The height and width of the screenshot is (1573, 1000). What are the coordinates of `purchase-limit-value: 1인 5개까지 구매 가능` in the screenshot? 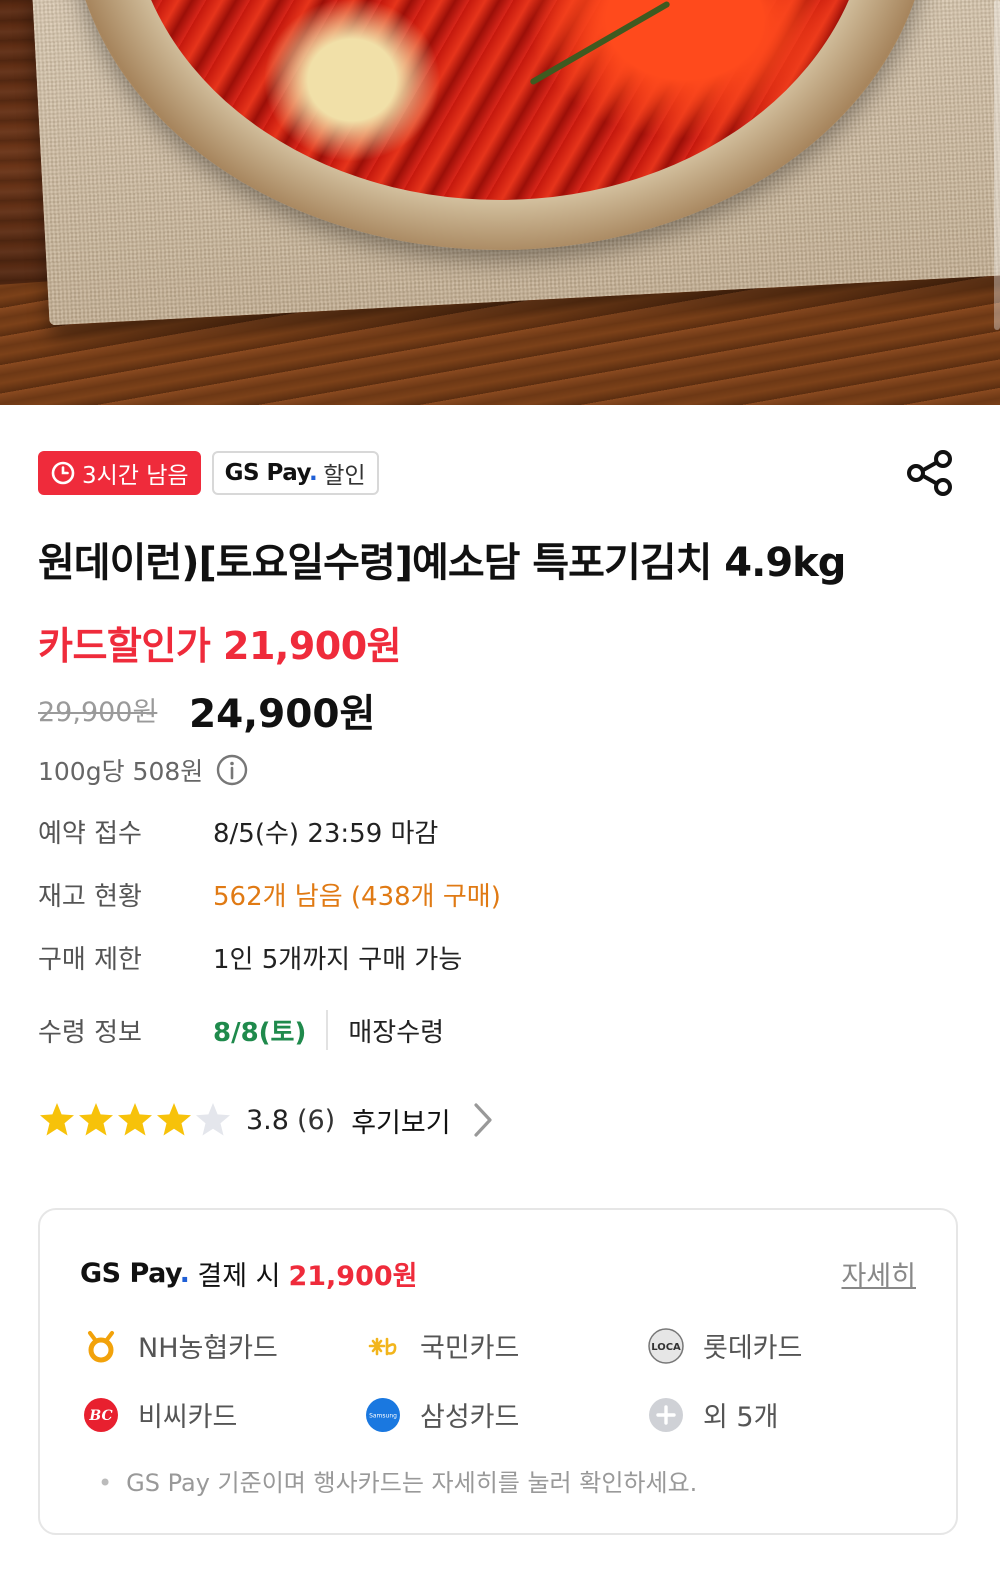 It's located at (338, 960).